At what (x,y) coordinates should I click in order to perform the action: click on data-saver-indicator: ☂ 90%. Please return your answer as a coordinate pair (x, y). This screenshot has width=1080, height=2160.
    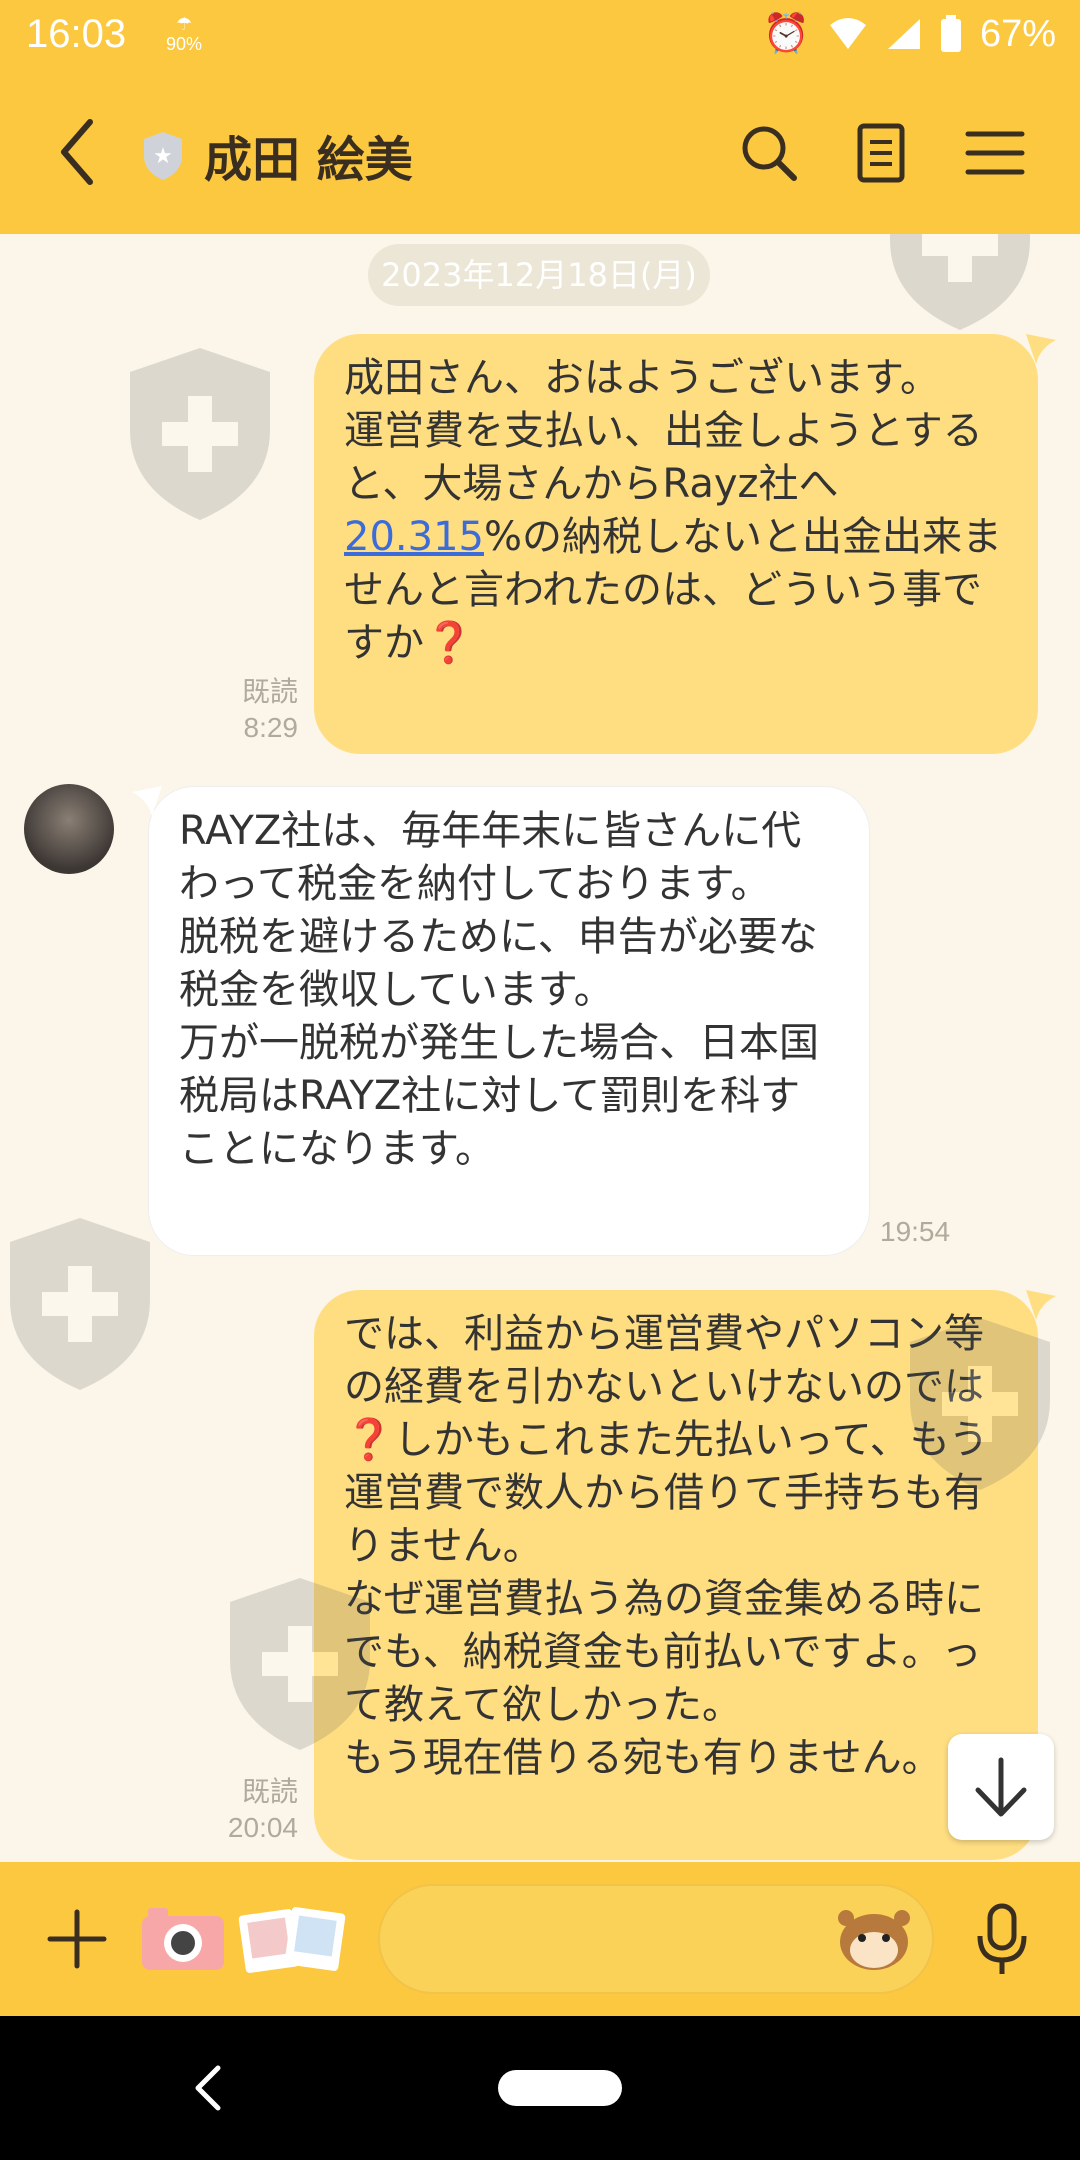
    Looking at the image, I should click on (184, 34).